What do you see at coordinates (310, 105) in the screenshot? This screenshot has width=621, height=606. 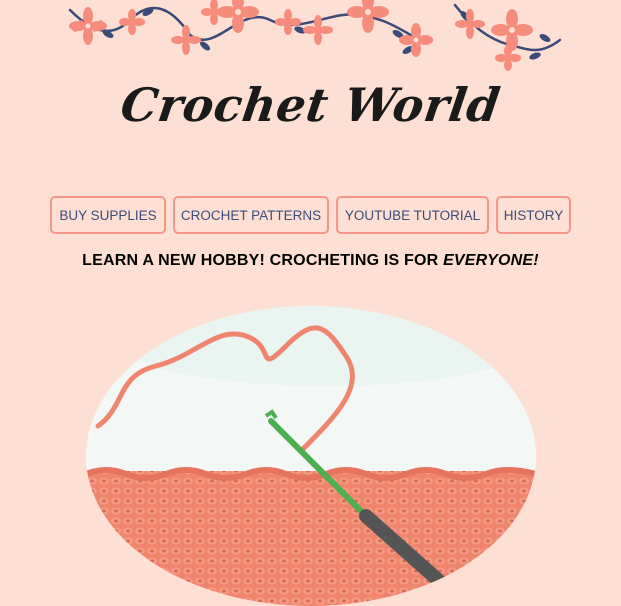 I see `site-logo: Crochet World` at bounding box center [310, 105].